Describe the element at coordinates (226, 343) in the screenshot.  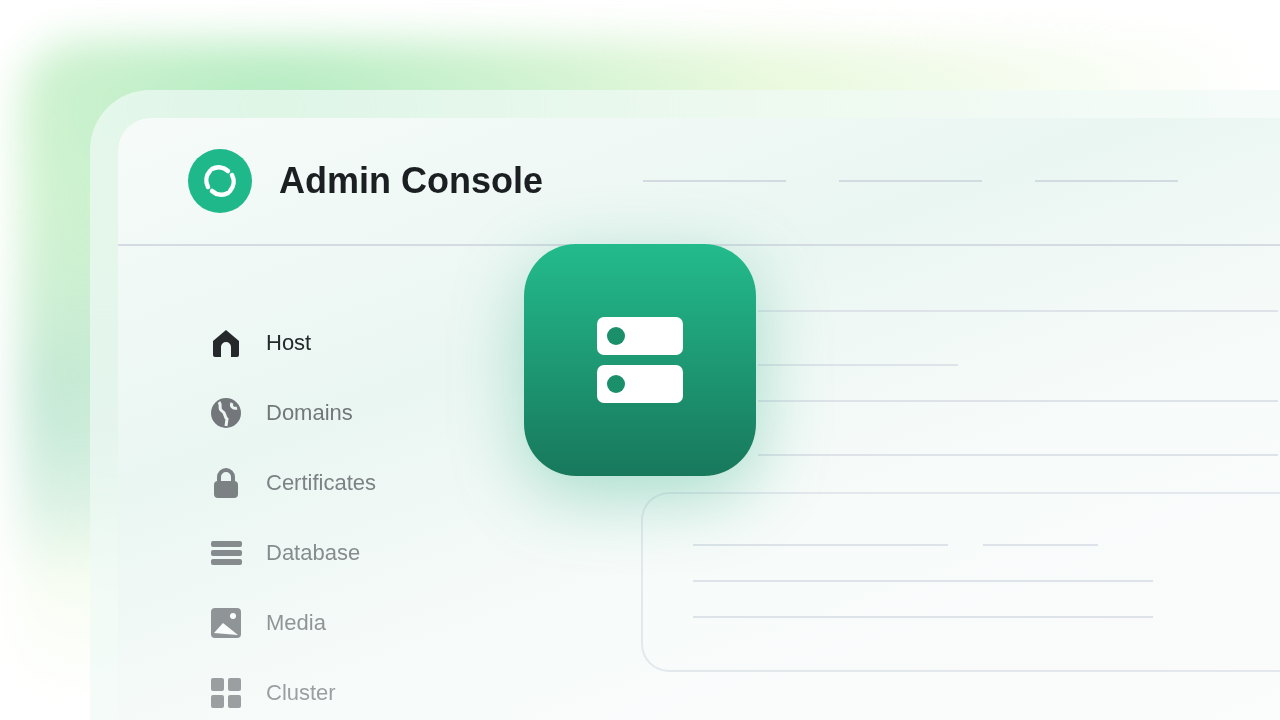
I see `home-icon` at that location.